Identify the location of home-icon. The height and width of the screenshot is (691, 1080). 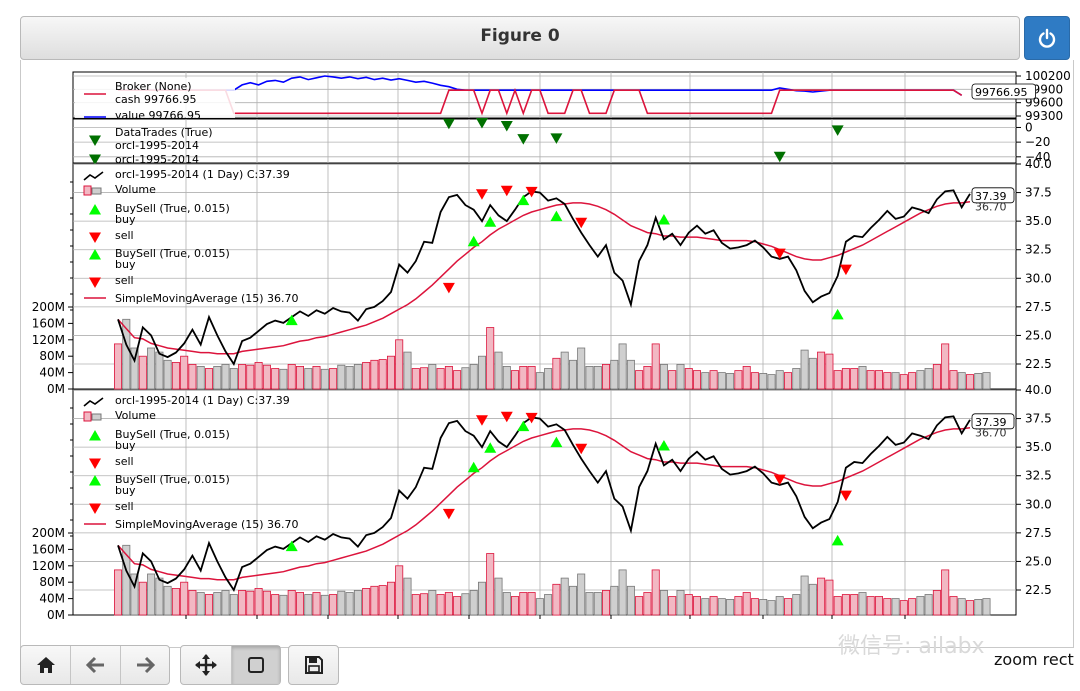
(45, 665).